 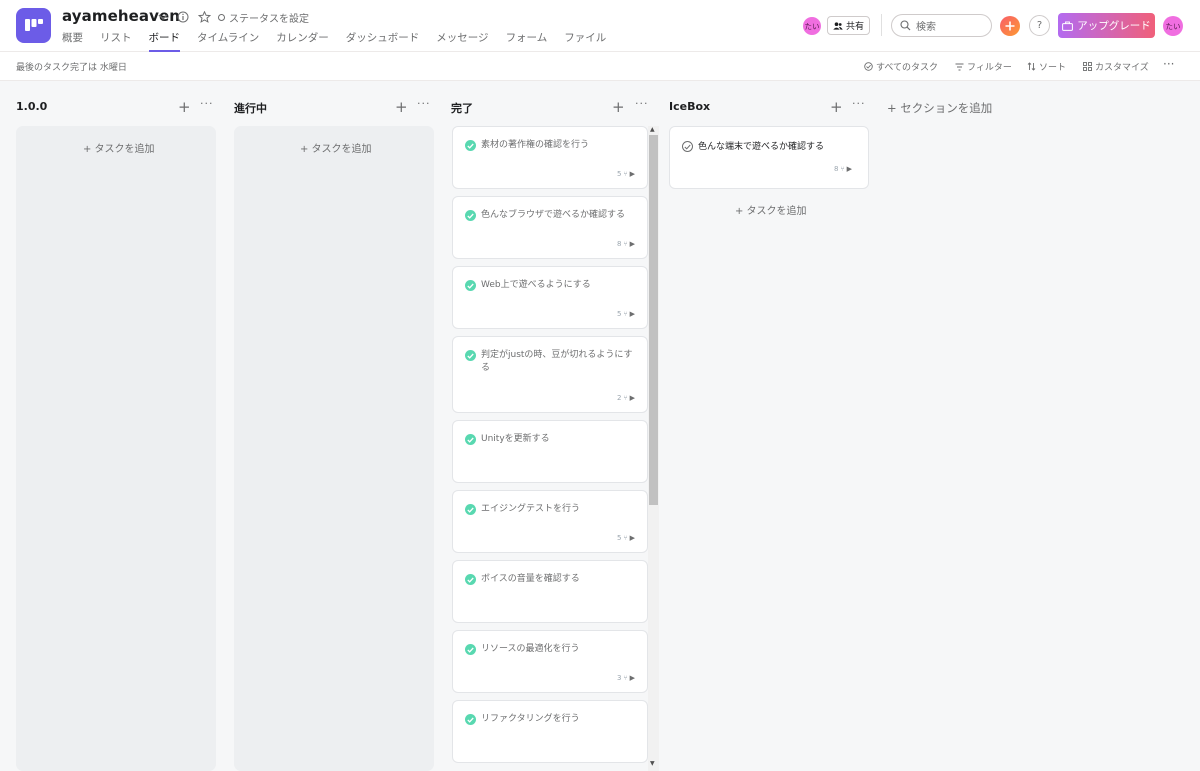 I want to click on sort-label: ソート, so click(x=1053, y=68).